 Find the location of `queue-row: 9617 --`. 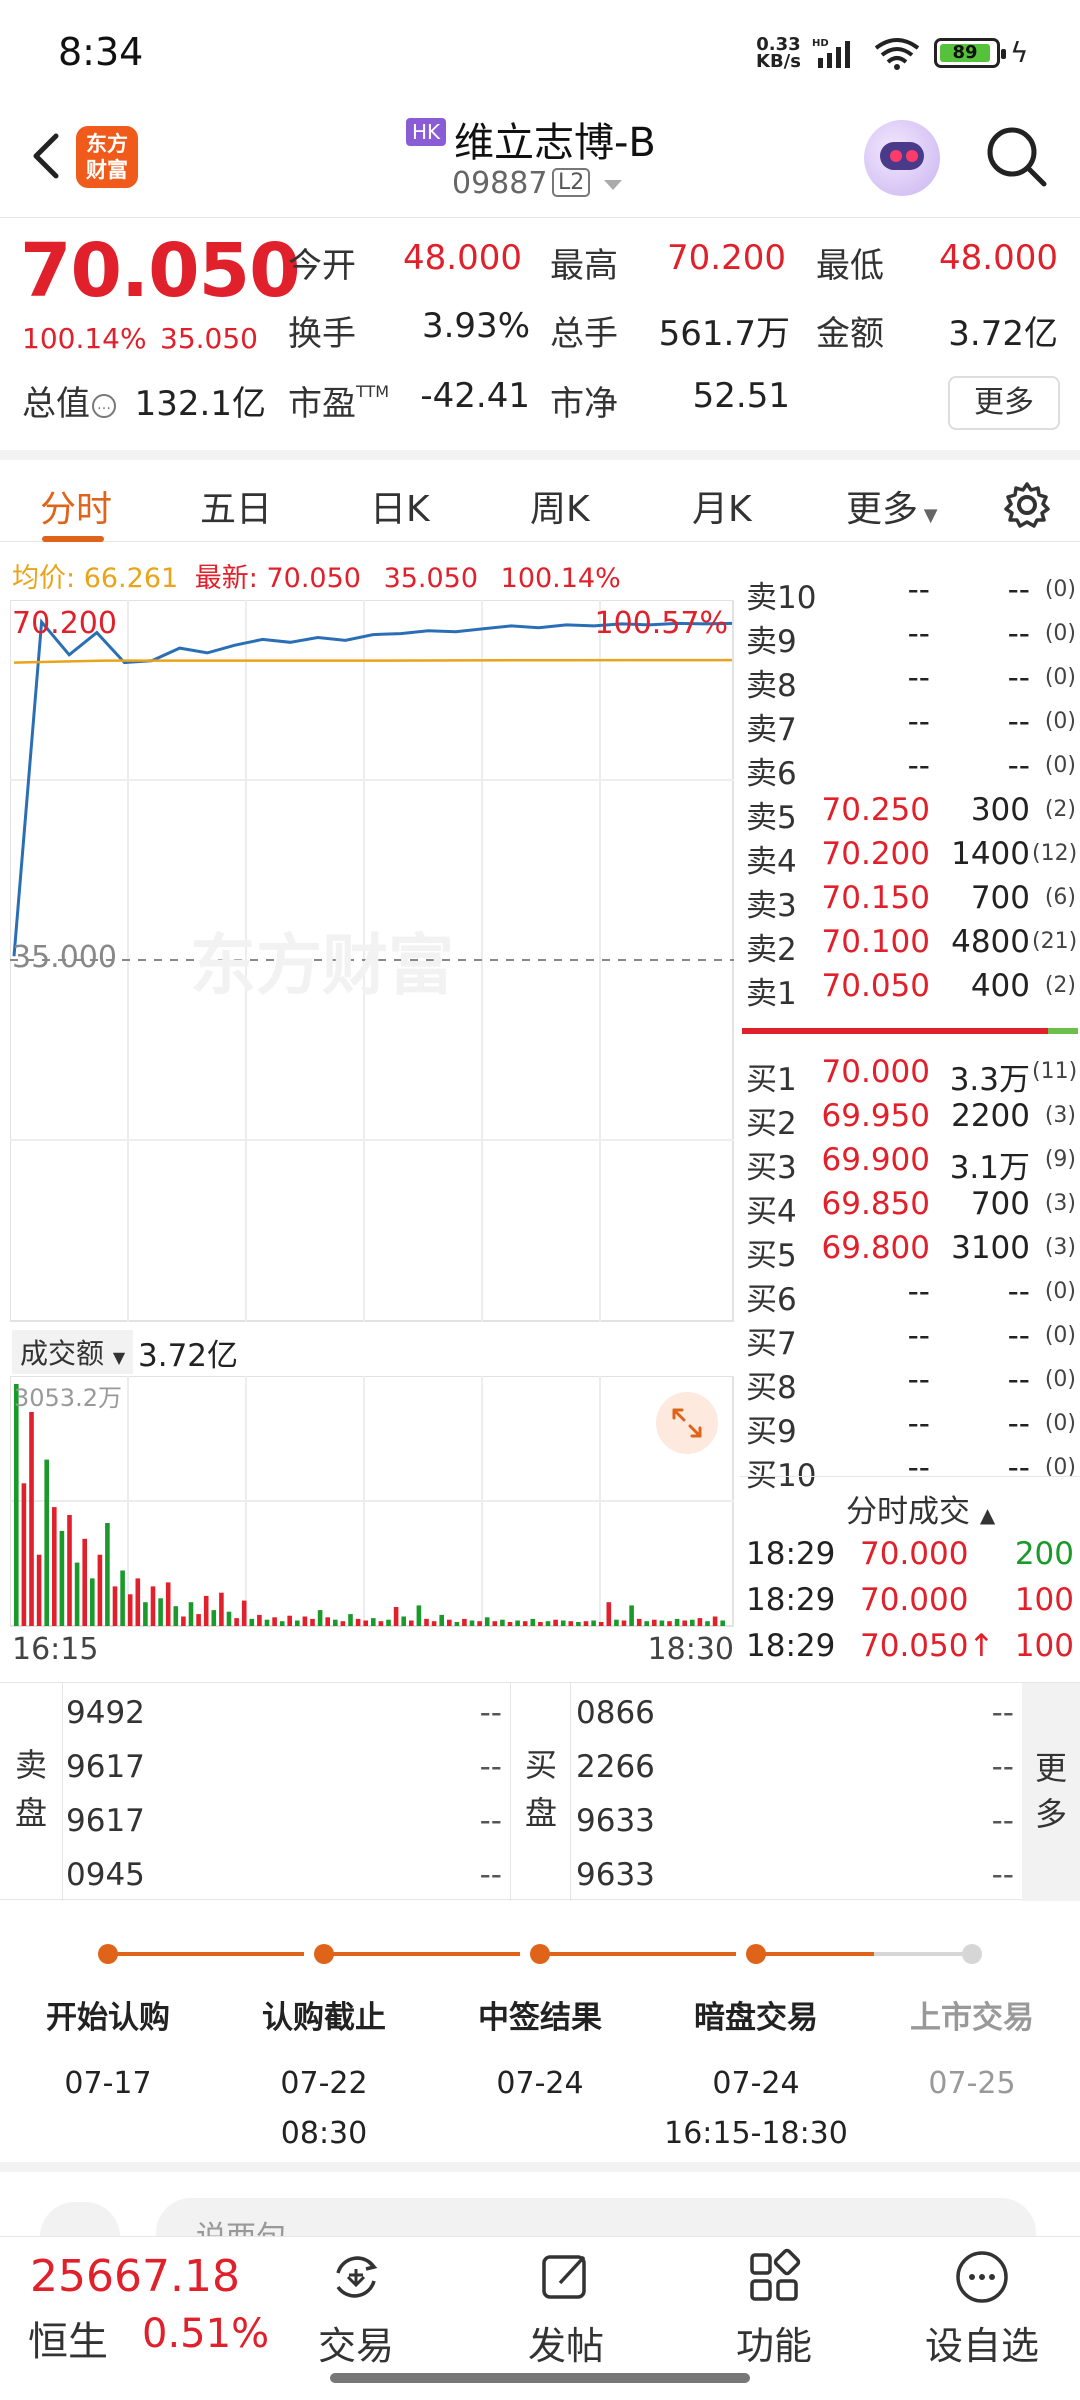

queue-row: 9617 -- is located at coordinates (284, 1767).